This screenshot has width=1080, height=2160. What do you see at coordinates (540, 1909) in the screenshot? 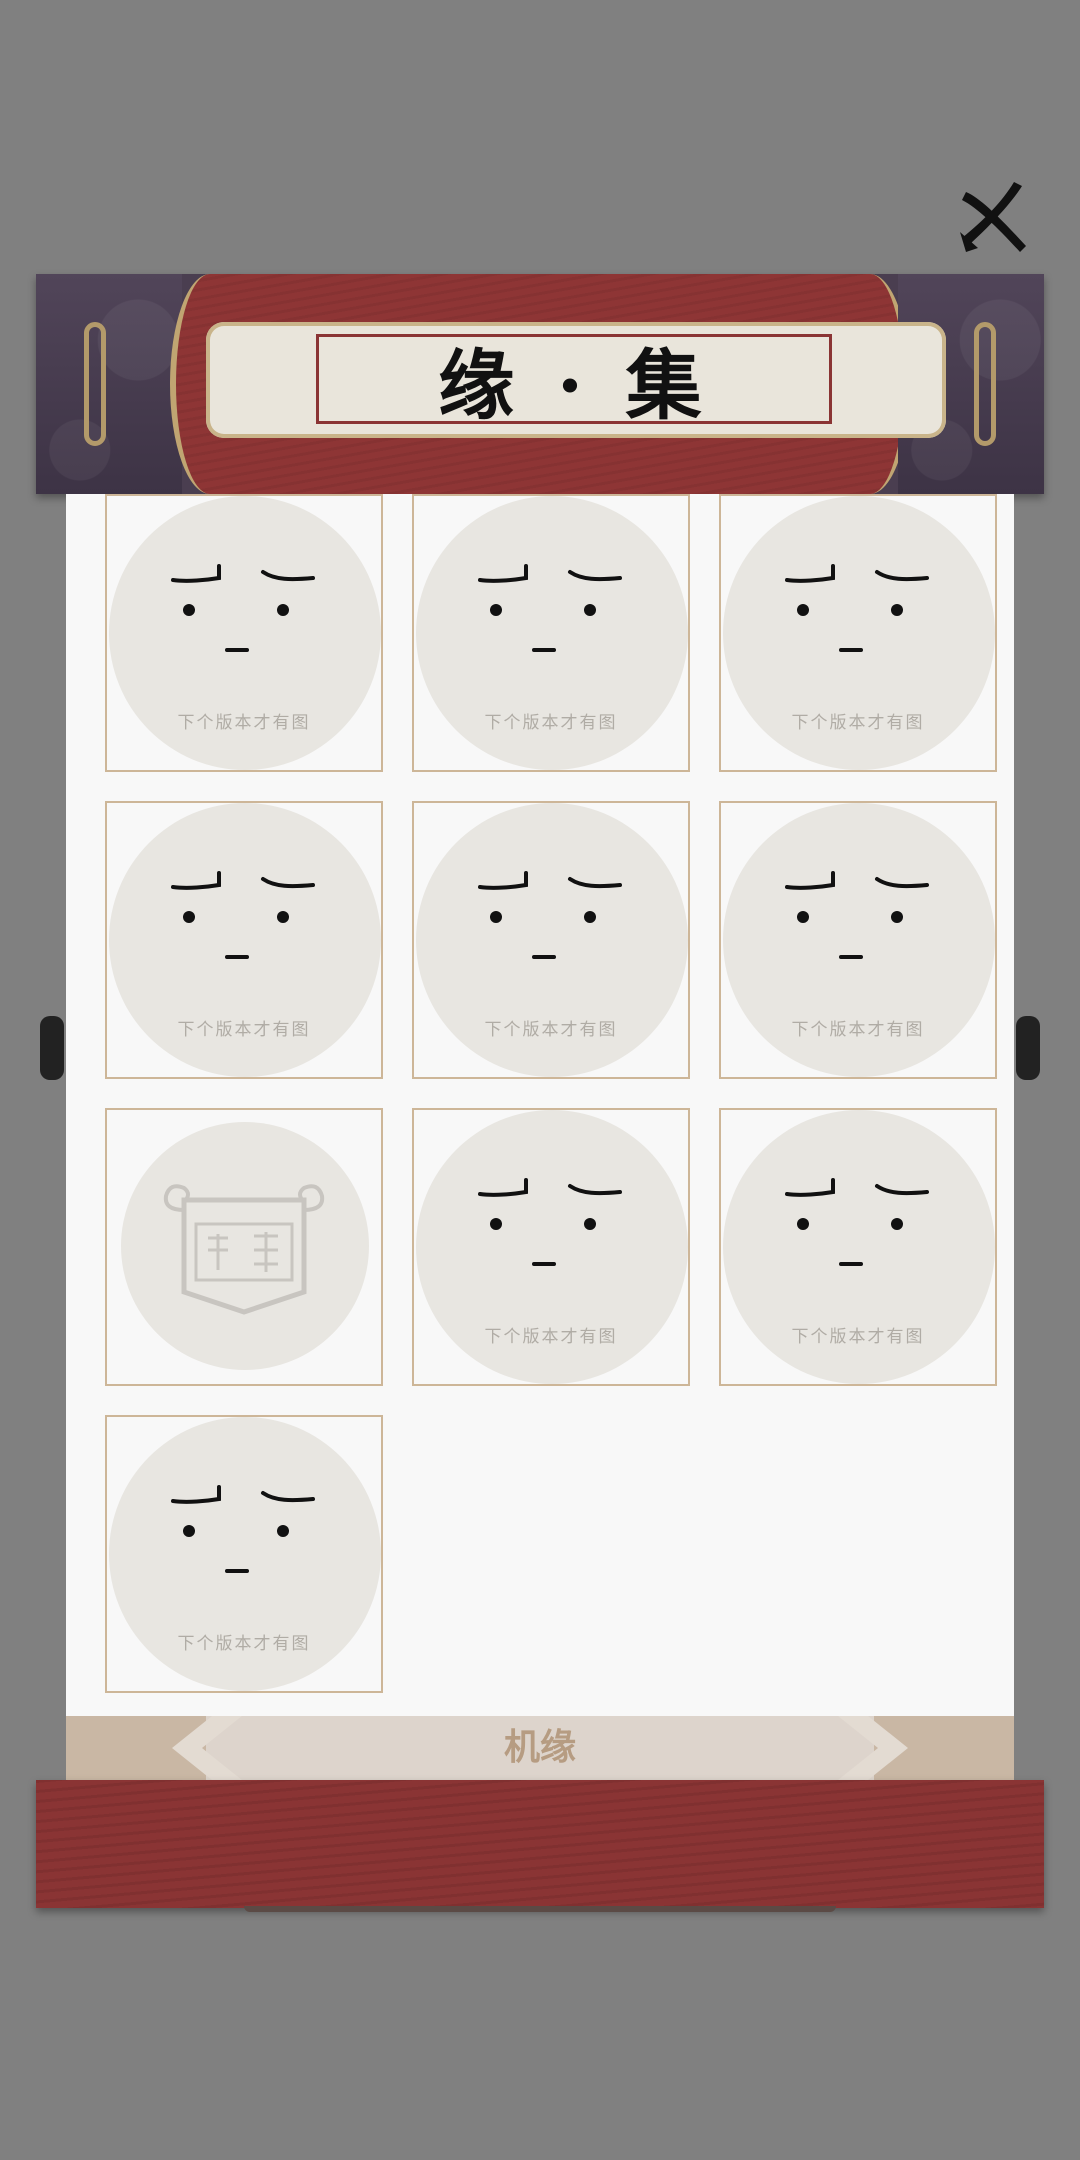
I see `bottom-roller-shadow` at bounding box center [540, 1909].